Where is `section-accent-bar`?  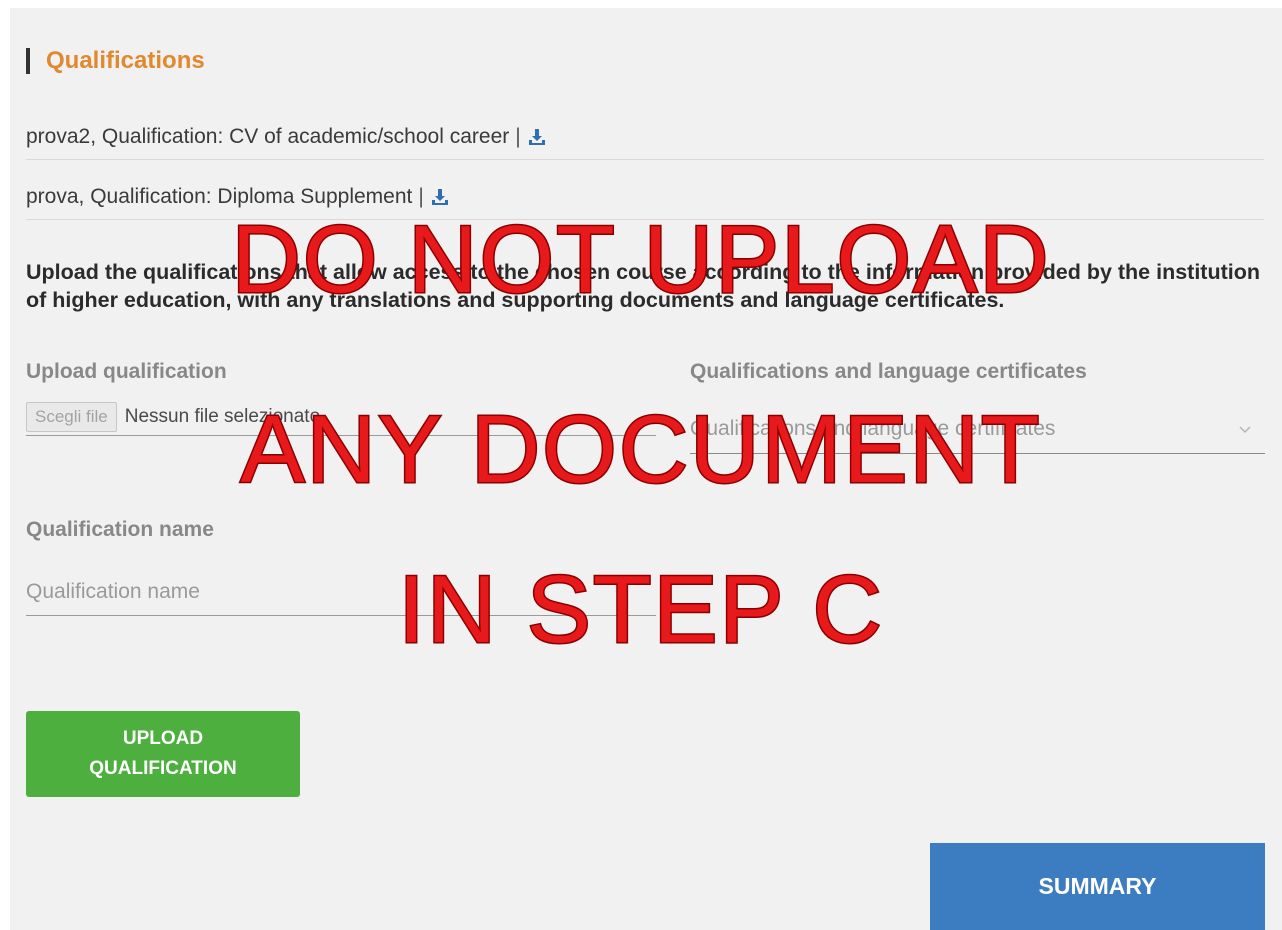 section-accent-bar is located at coordinates (28, 61).